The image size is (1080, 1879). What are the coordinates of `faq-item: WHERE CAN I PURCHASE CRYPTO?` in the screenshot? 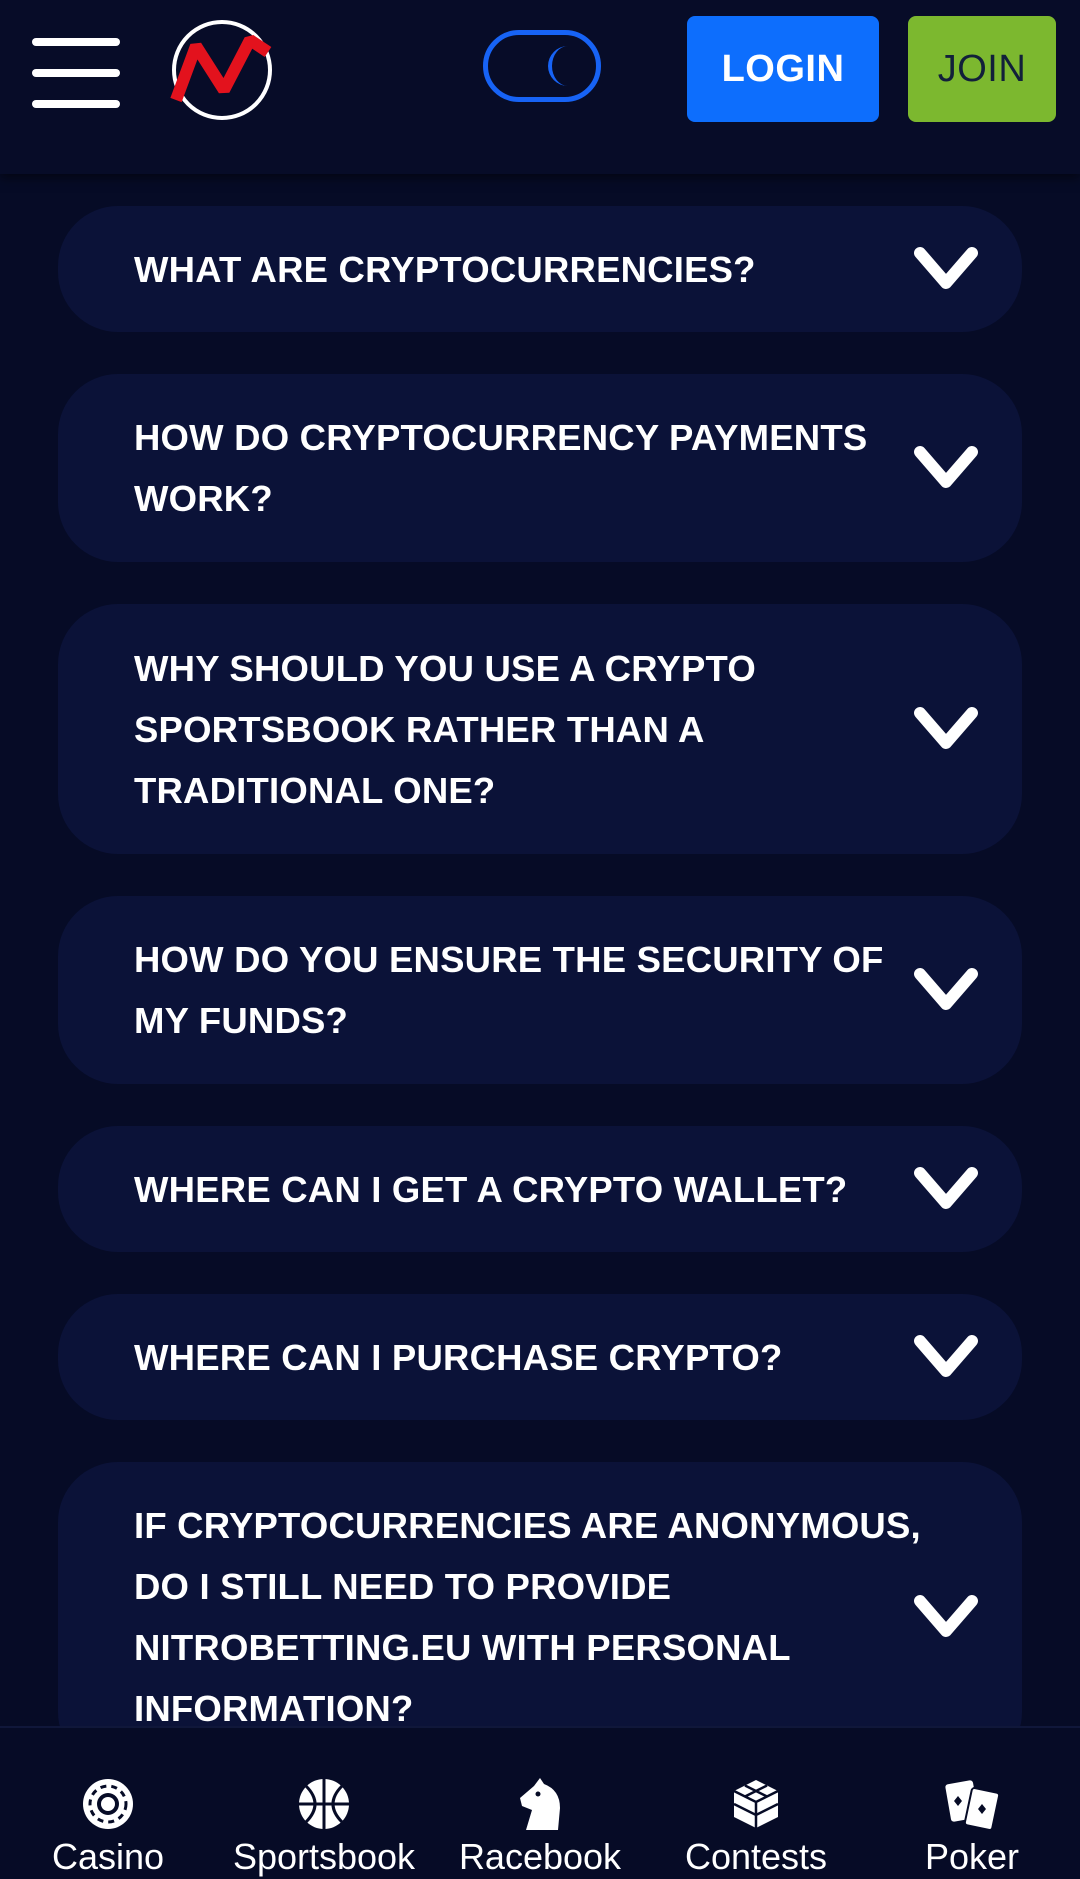 It's located at (540, 1357).